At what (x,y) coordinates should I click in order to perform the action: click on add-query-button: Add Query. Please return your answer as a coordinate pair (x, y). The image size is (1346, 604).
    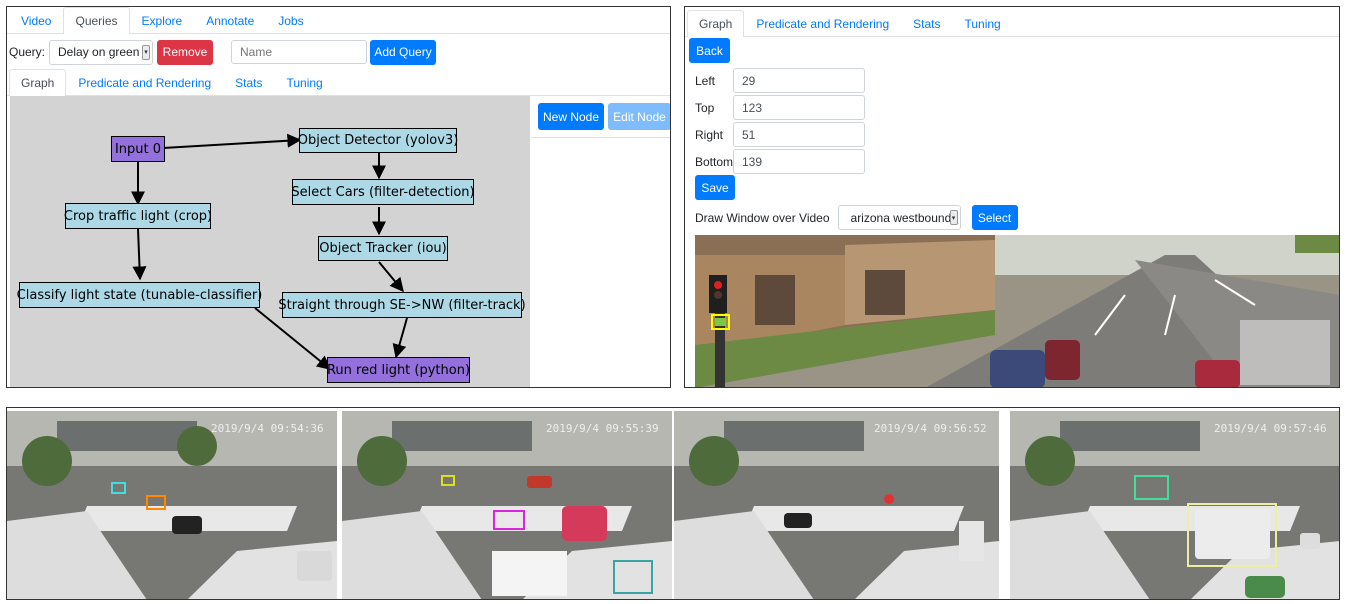
    Looking at the image, I should click on (403, 52).